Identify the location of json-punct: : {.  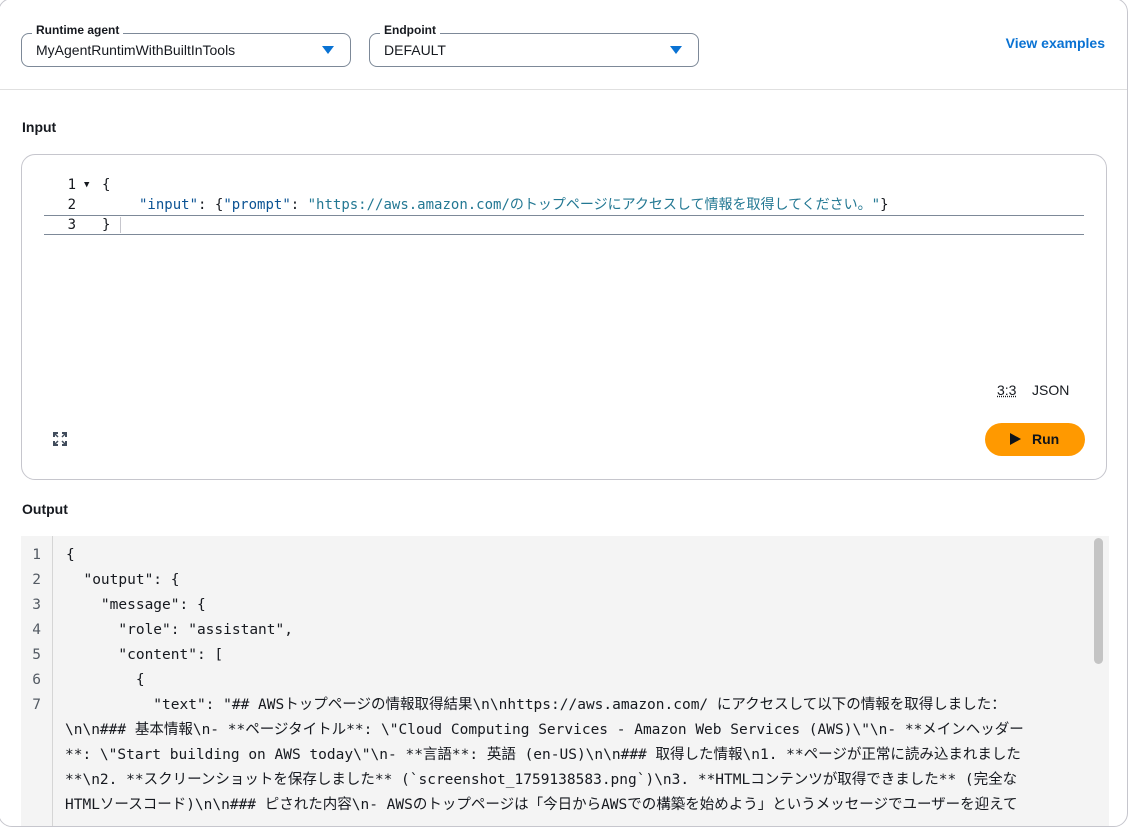
(211, 205).